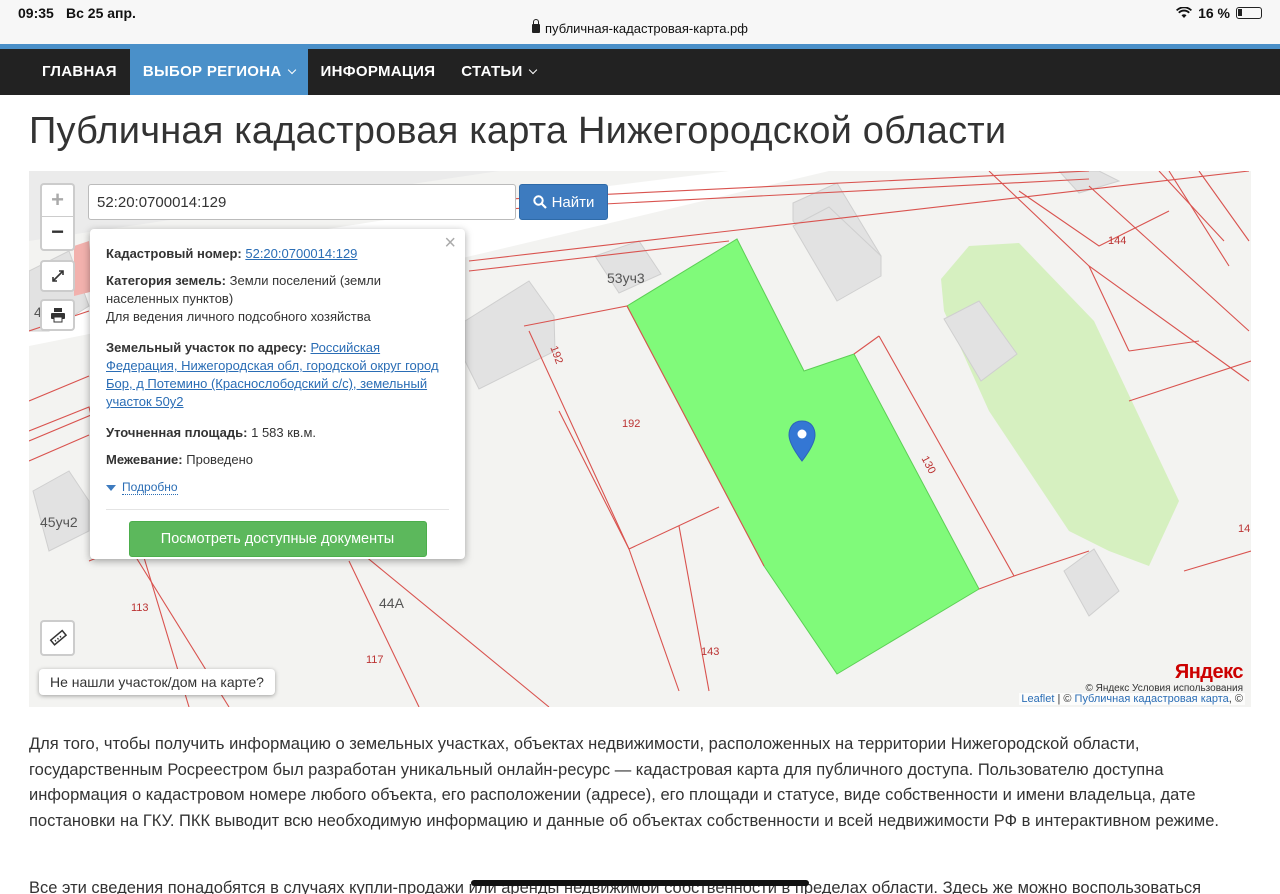 This screenshot has height=894, width=1280. Describe the element at coordinates (539, 202) in the screenshot. I see `search-icon` at that location.